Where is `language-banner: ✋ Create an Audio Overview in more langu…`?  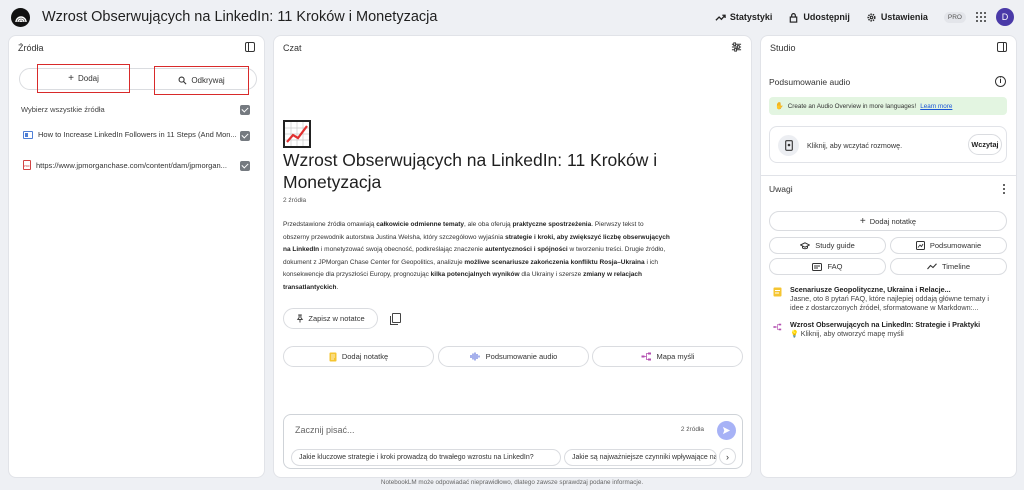 language-banner: ✋ Create an Audio Overview in more langu… is located at coordinates (888, 106).